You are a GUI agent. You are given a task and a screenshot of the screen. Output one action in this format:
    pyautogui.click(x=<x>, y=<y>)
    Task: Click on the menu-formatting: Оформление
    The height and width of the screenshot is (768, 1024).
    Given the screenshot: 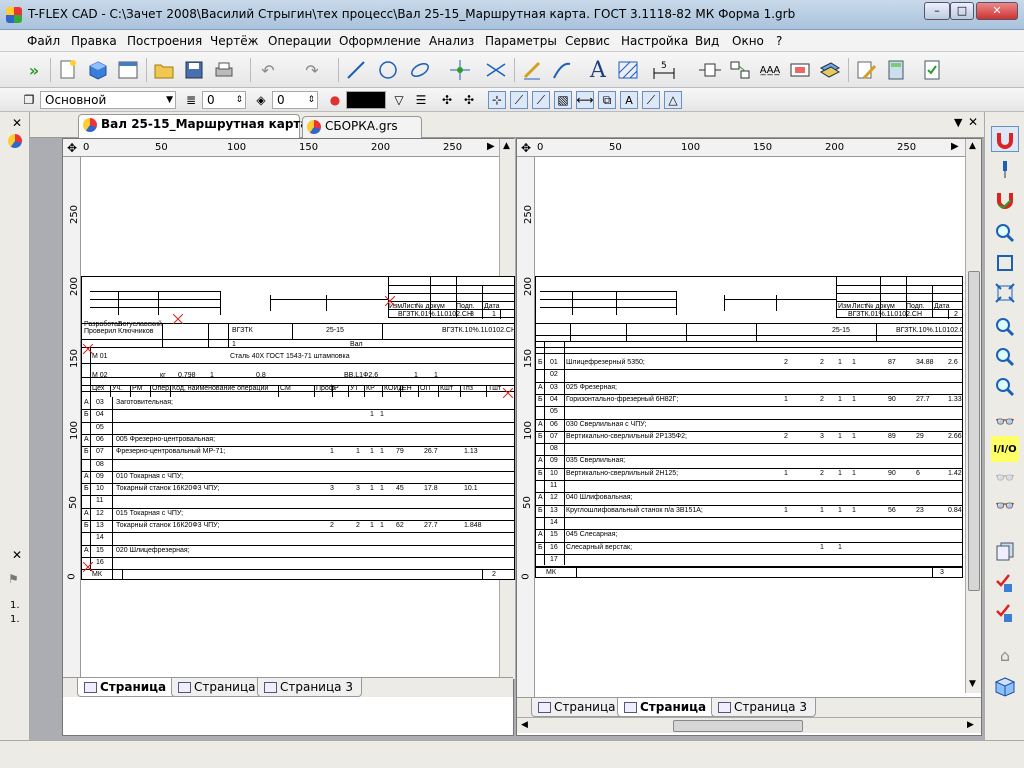 What is the action you would take?
    pyautogui.click(x=380, y=41)
    